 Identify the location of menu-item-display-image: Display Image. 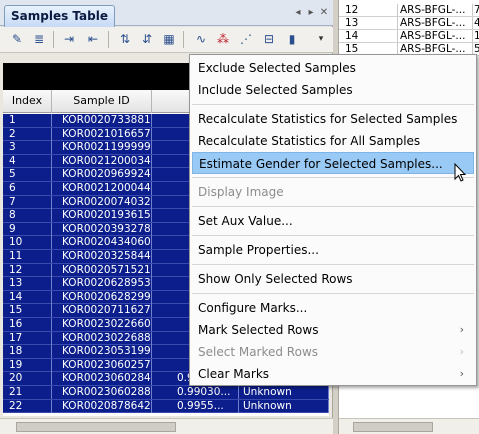
(333, 192).